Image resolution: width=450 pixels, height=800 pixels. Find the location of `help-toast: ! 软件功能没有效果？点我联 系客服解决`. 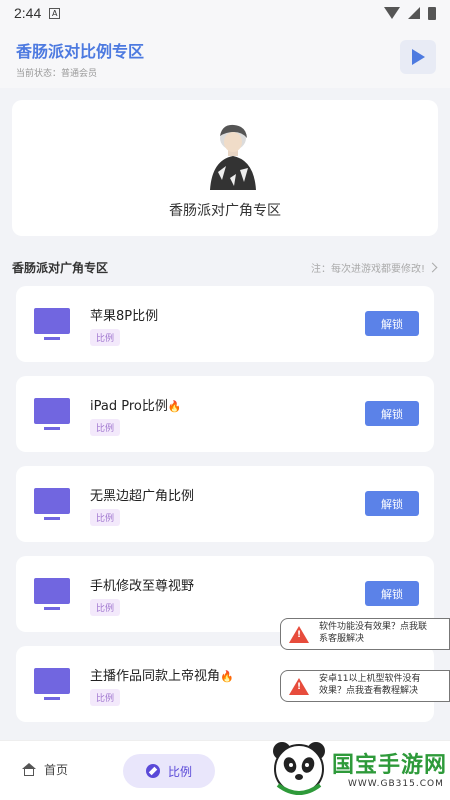

help-toast: ! 软件功能没有效果？点我联 系客服解决 is located at coordinates (365, 634).